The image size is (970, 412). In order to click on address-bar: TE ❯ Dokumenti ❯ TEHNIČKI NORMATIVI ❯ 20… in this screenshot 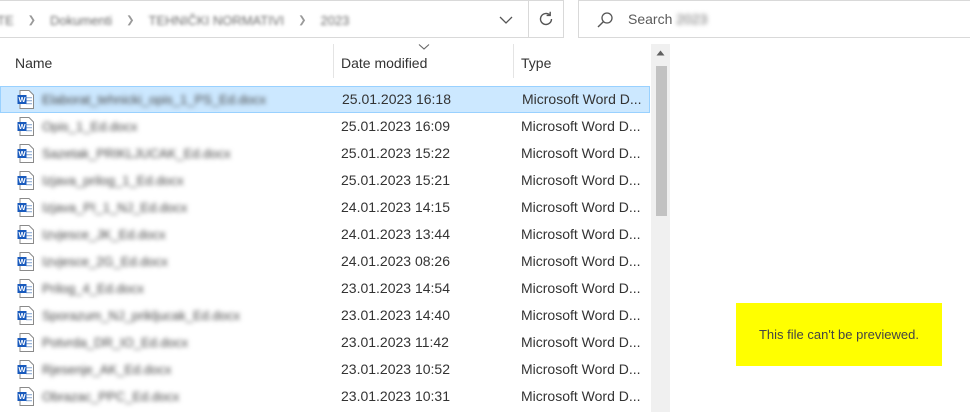, I will do `click(265, 19)`.